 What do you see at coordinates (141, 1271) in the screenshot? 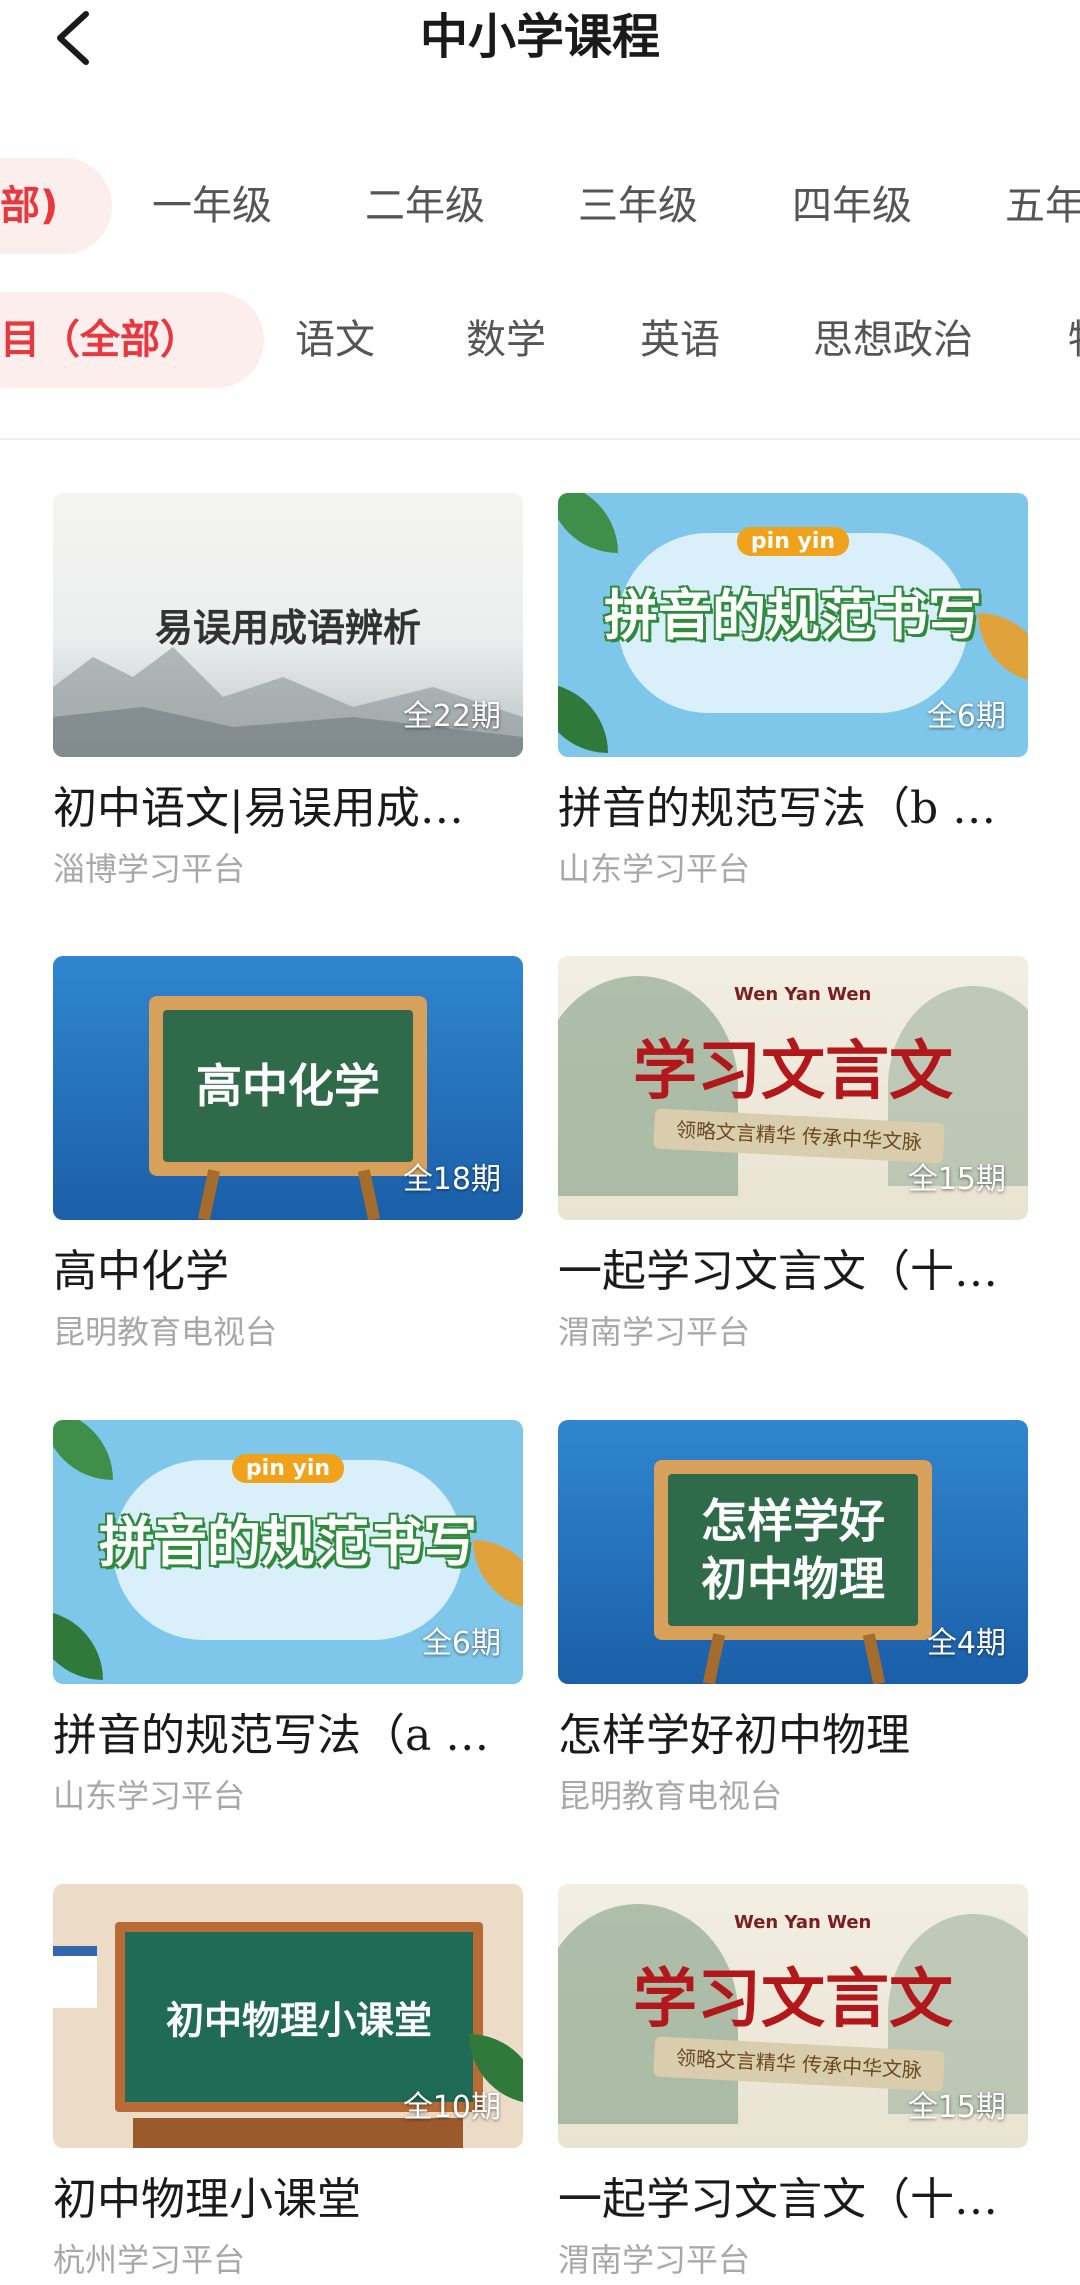
I see `course-title: 高中化学` at bounding box center [141, 1271].